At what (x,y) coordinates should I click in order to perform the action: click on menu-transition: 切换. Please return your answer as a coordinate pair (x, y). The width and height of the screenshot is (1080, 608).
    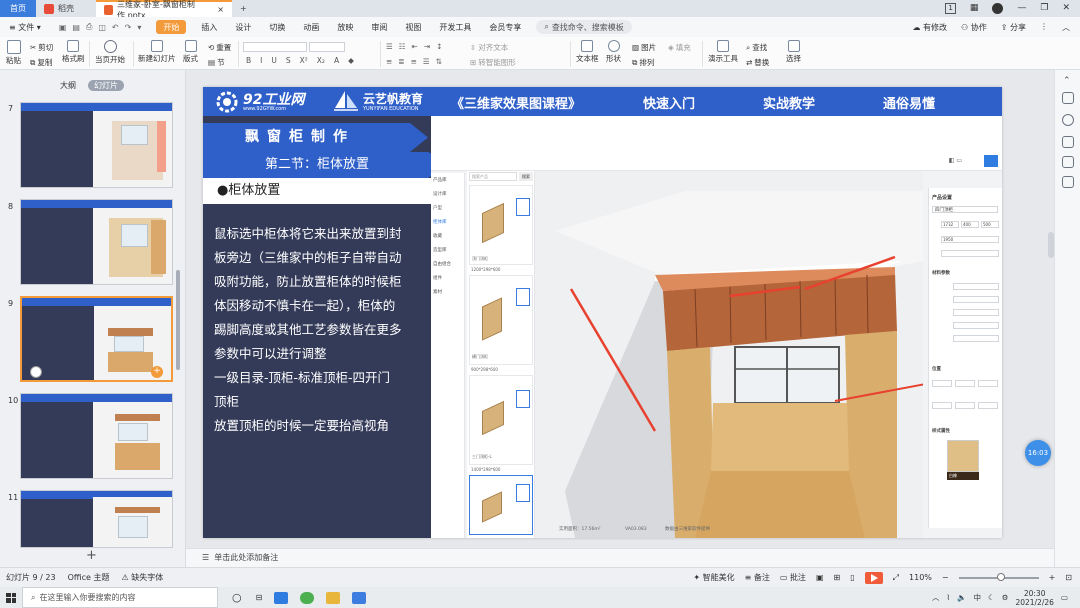
    Looking at the image, I should click on (277, 27).